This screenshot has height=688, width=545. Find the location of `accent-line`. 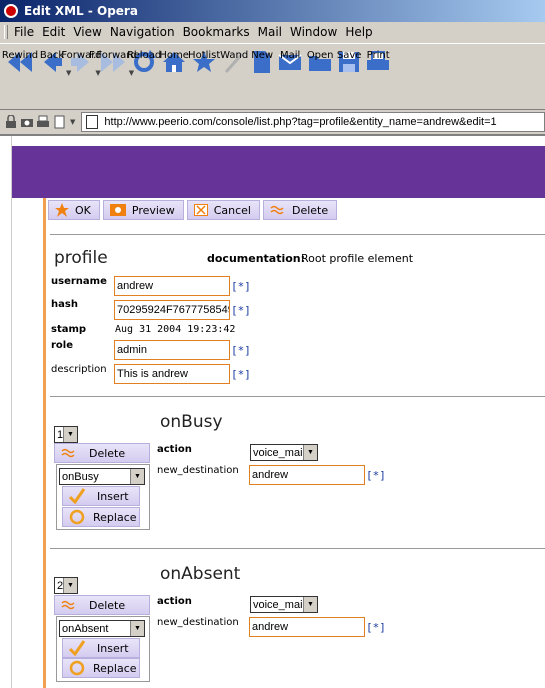

accent-line is located at coordinates (44, 443).